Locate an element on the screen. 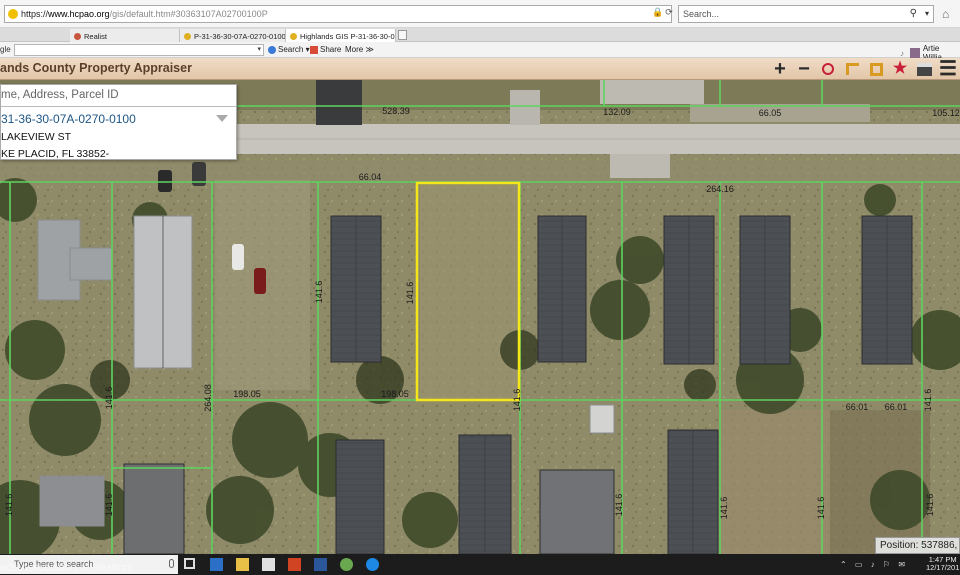 This screenshot has width=960, height=575. internet-explorer-icon is located at coordinates (372, 564).